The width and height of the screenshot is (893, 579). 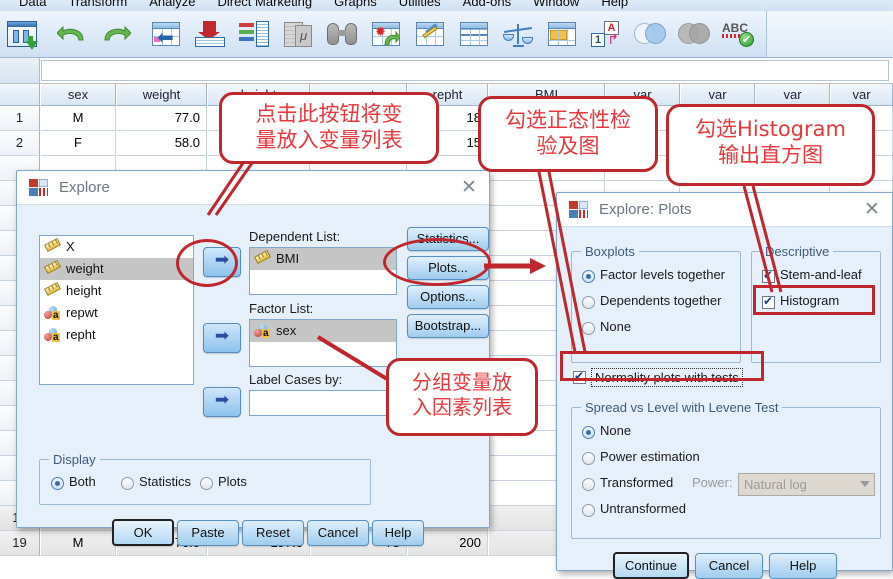 What do you see at coordinates (588, 432) in the screenshot?
I see `radio-spread-none` at bounding box center [588, 432].